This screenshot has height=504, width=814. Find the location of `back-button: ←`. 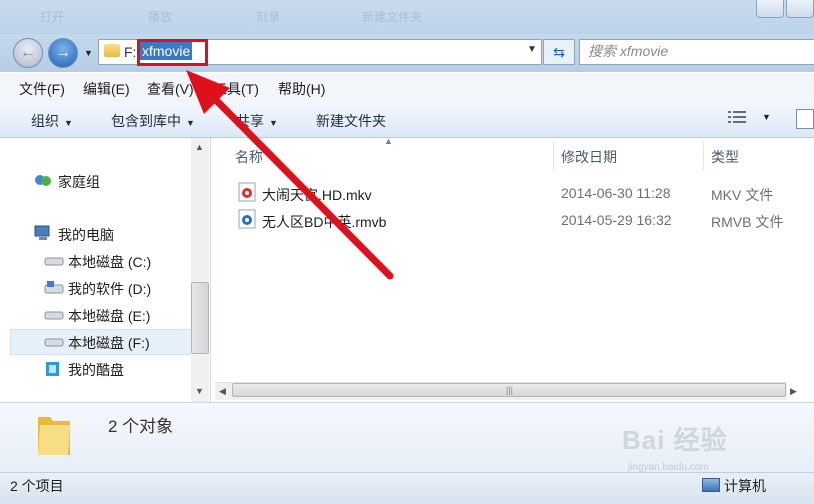

back-button: ← is located at coordinates (28, 53).